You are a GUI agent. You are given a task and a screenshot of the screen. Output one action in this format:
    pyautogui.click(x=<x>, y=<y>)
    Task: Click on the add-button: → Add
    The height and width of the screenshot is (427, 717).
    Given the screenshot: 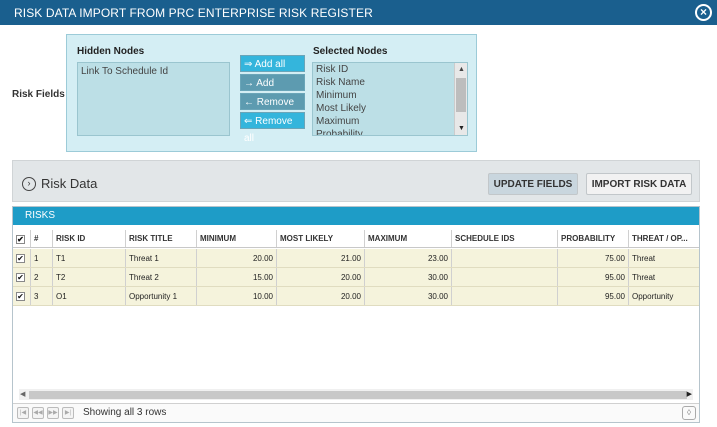 What is the action you would take?
    pyautogui.click(x=272, y=82)
    